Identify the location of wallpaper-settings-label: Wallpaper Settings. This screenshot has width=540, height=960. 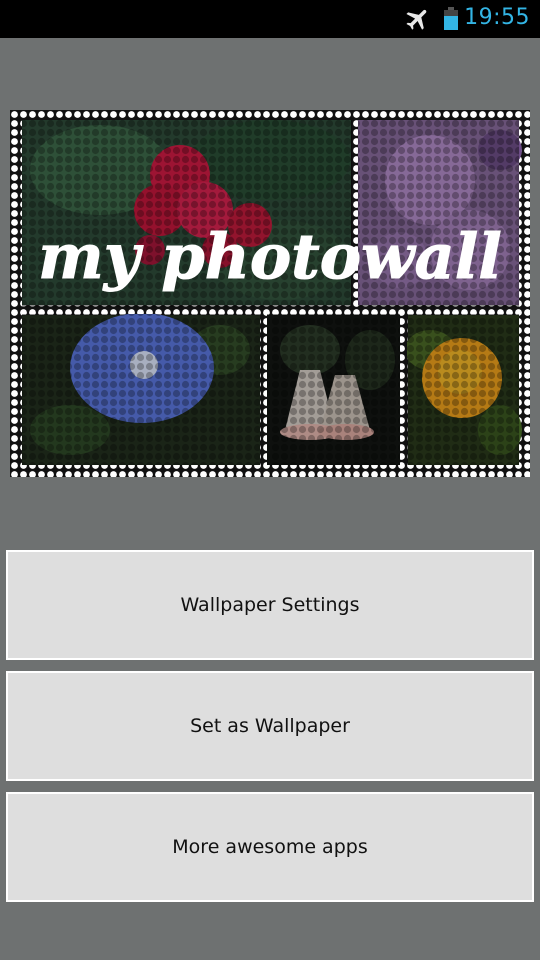
(270, 605).